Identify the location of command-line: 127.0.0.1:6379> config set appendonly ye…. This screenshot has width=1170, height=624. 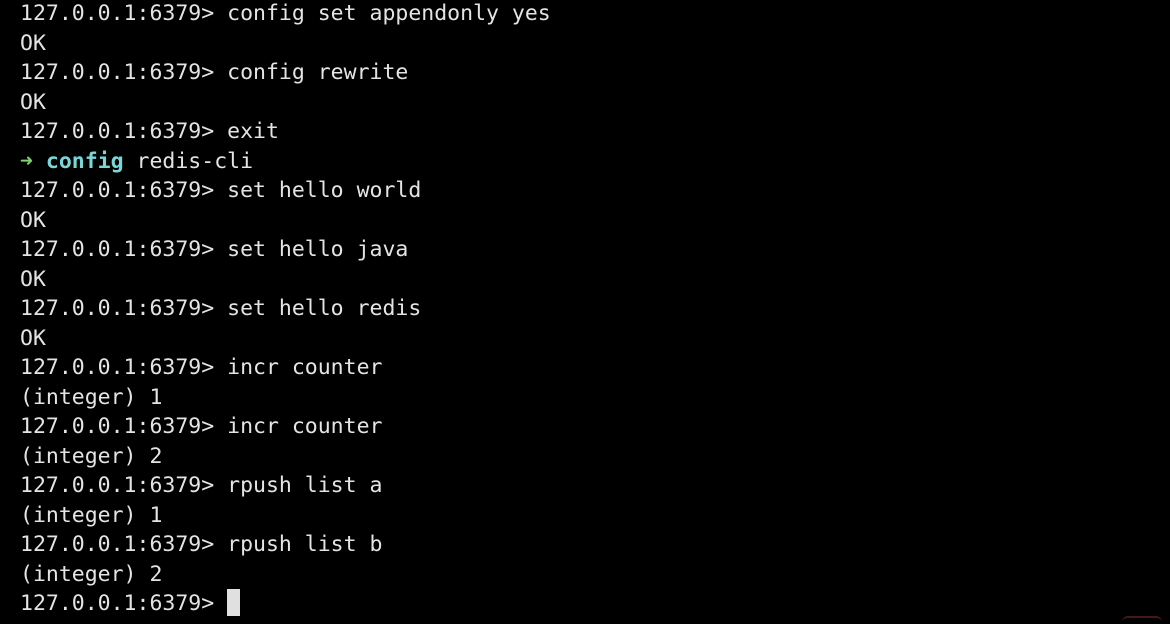
(595, 14).